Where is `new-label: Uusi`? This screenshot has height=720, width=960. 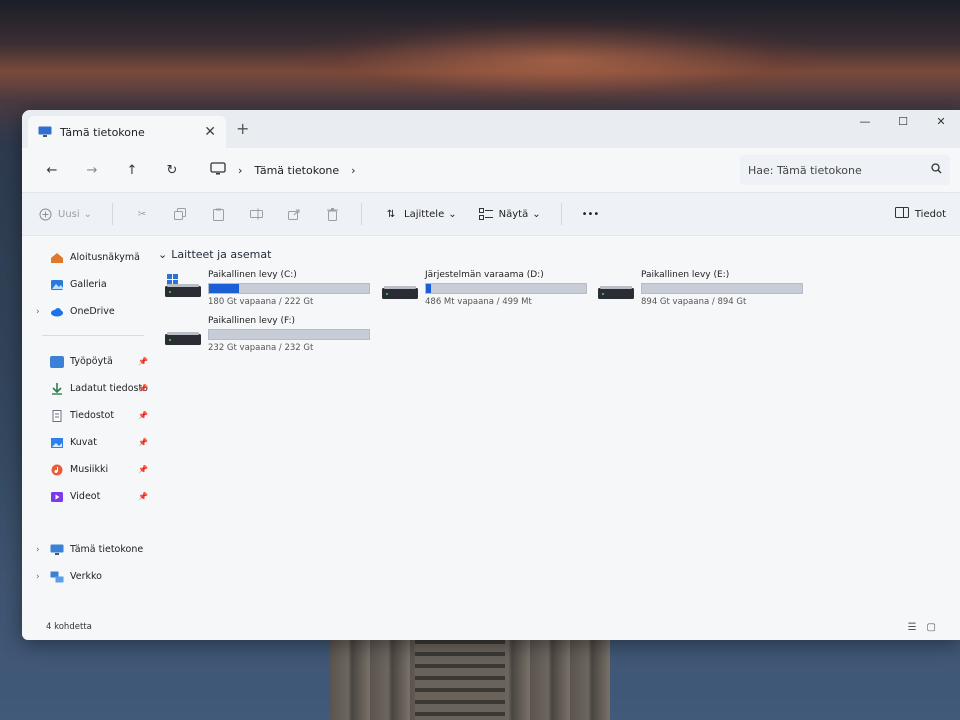
new-label: Uusi is located at coordinates (69, 214).